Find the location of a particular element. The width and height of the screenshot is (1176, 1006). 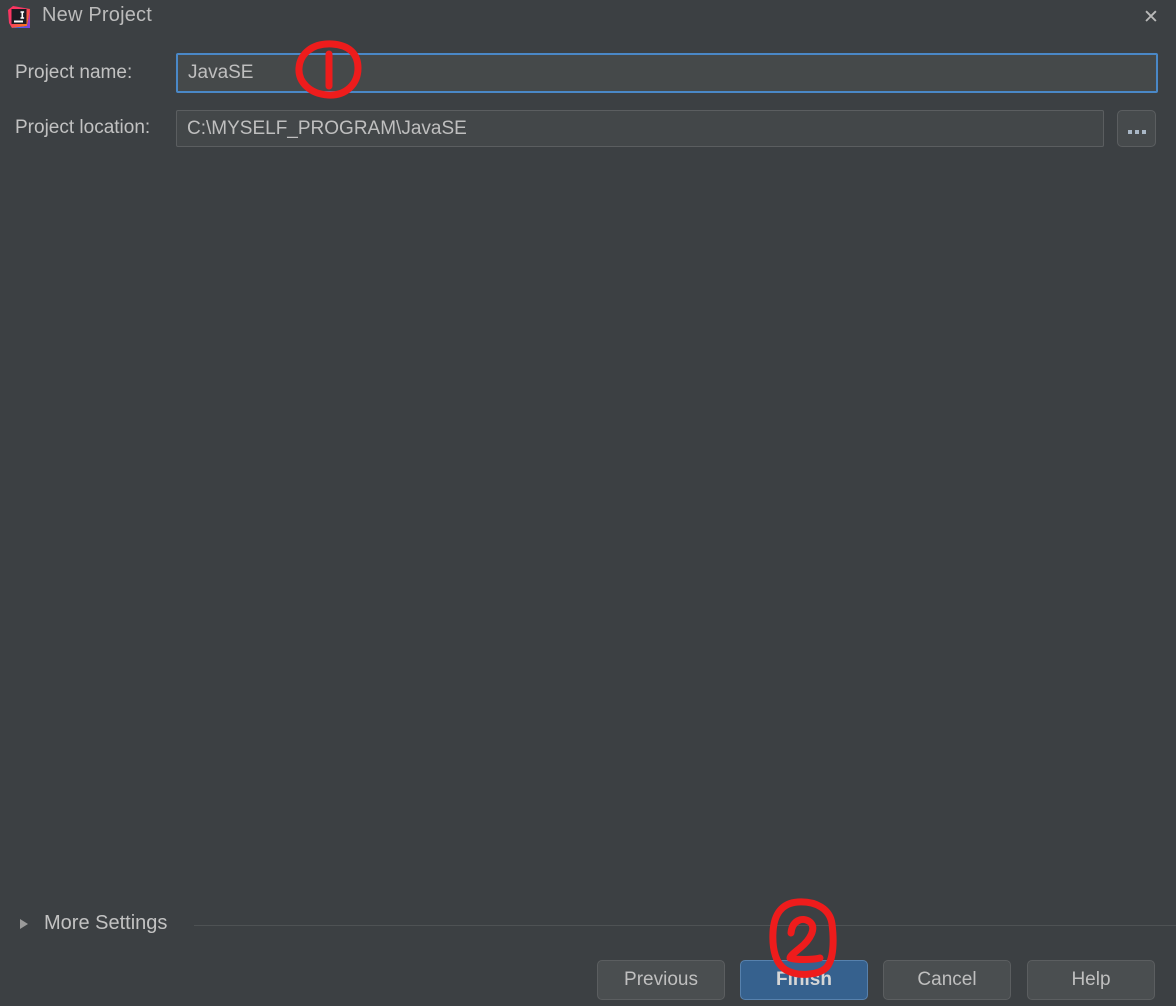

finish-button: Finish is located at coordinates (804, 980).